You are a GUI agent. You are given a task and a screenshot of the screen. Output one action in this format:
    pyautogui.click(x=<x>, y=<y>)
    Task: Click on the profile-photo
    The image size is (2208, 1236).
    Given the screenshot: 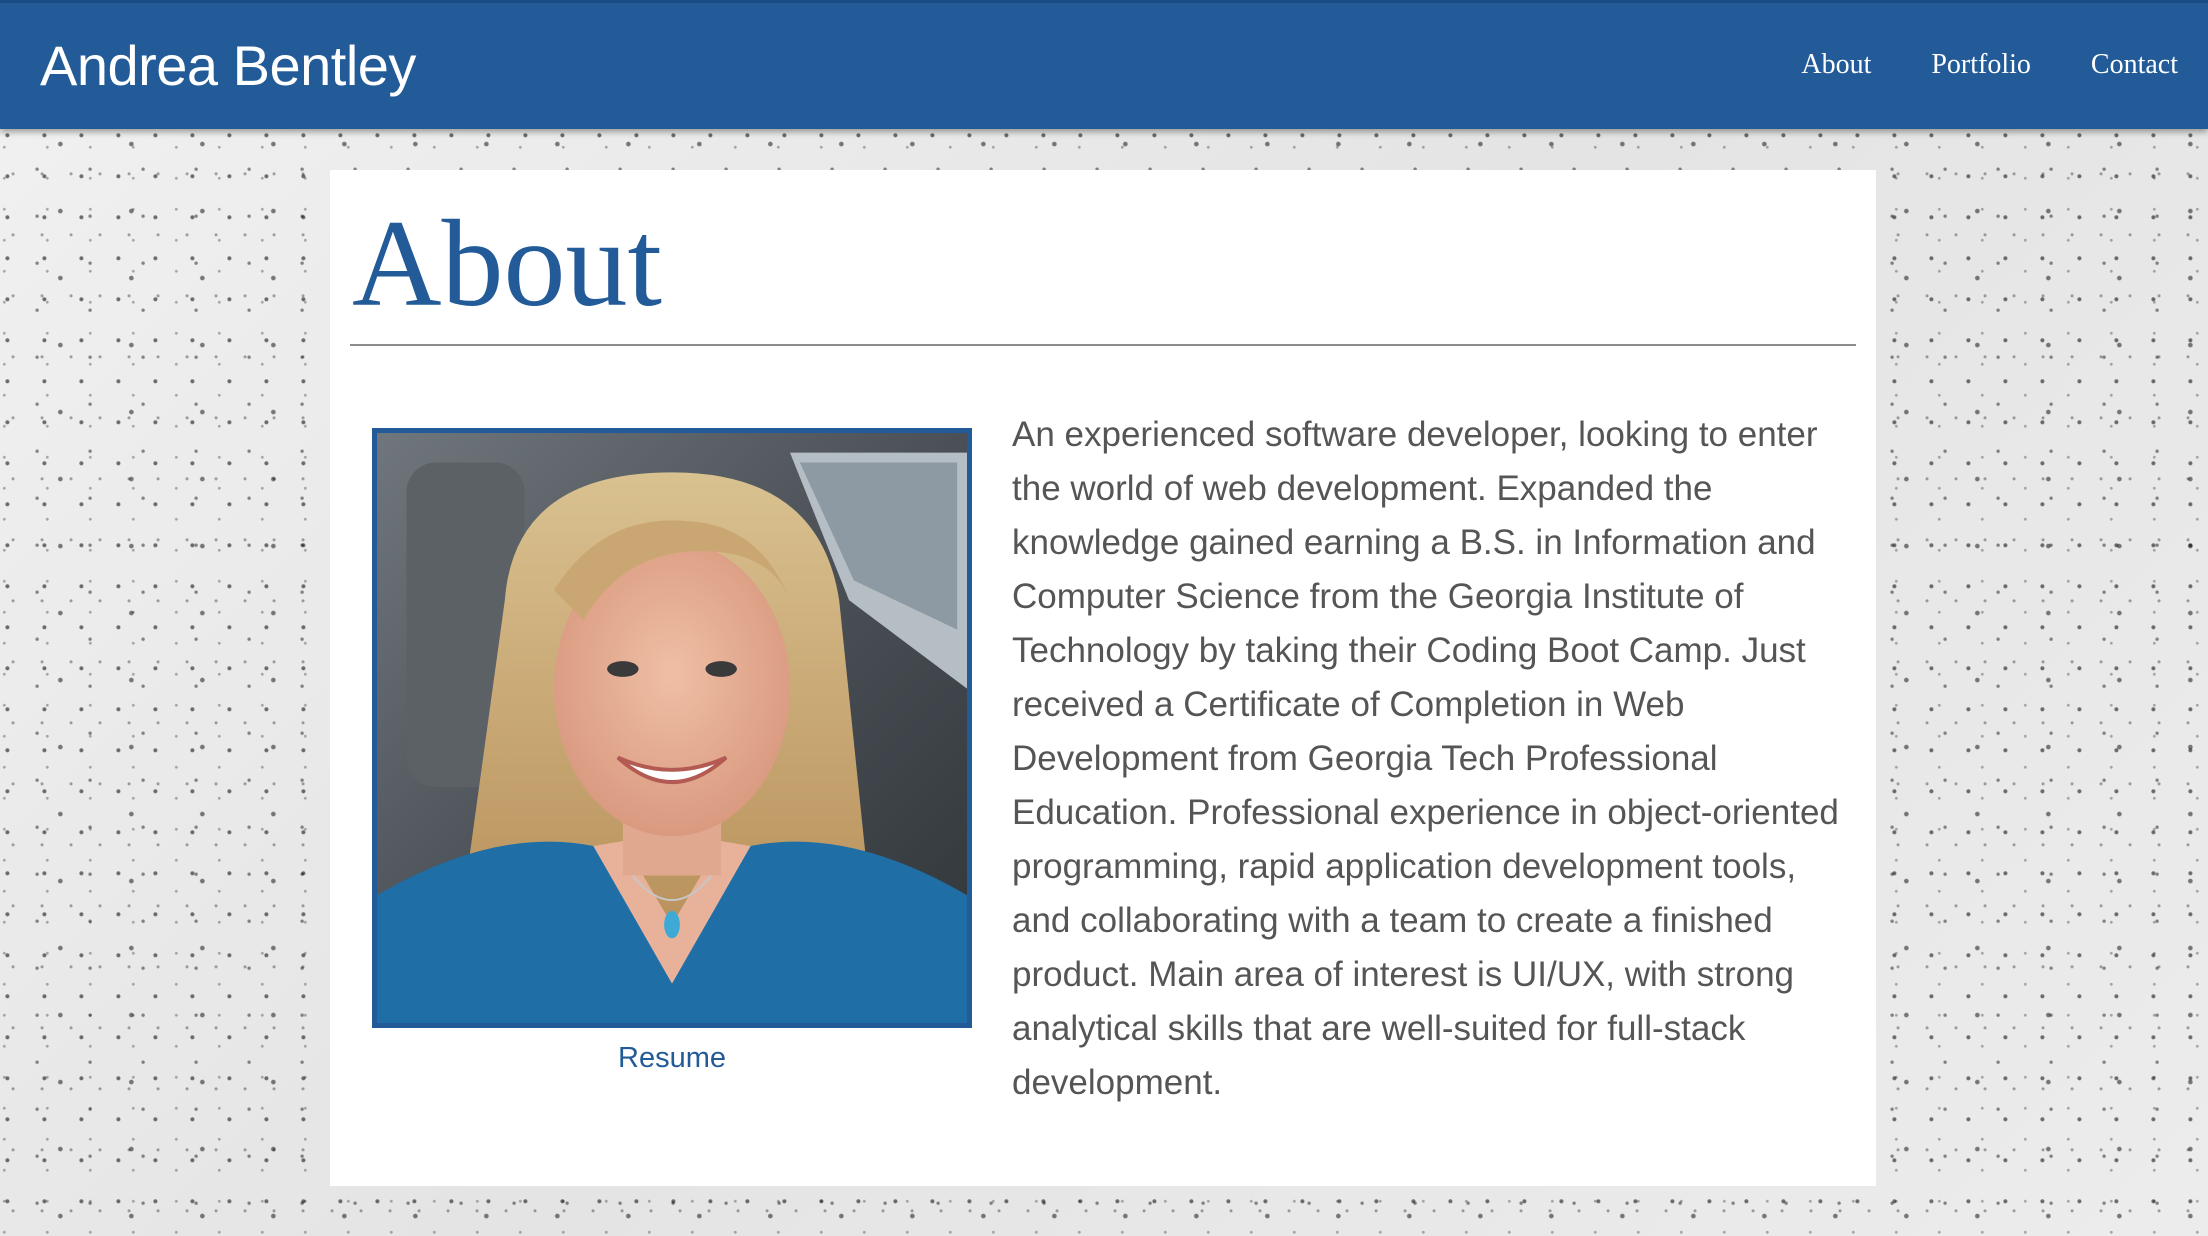 What is the action you would take?
    pyautogui.click(x=672, y=728)
    